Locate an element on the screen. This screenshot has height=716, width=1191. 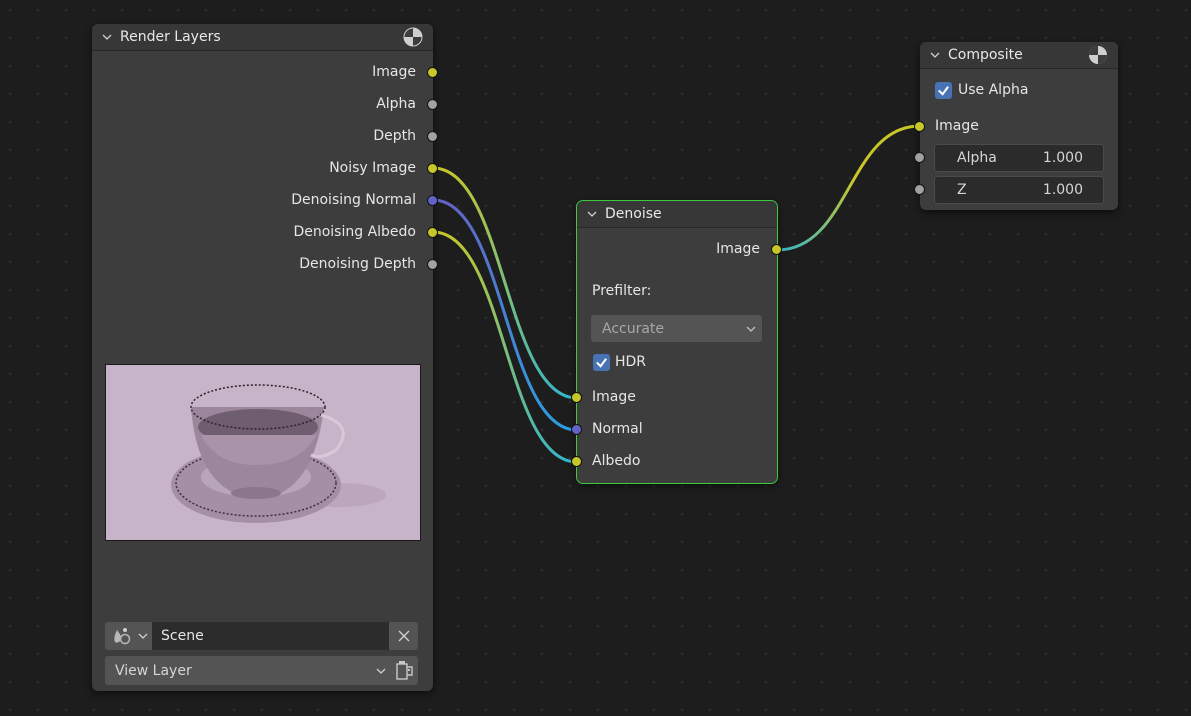
scene-selector: Scene is located at coordinates (261, 636).